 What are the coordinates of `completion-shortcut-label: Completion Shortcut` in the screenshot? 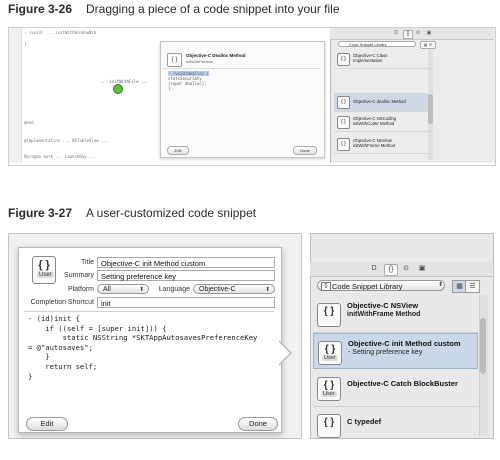 It's located at (62, 302).